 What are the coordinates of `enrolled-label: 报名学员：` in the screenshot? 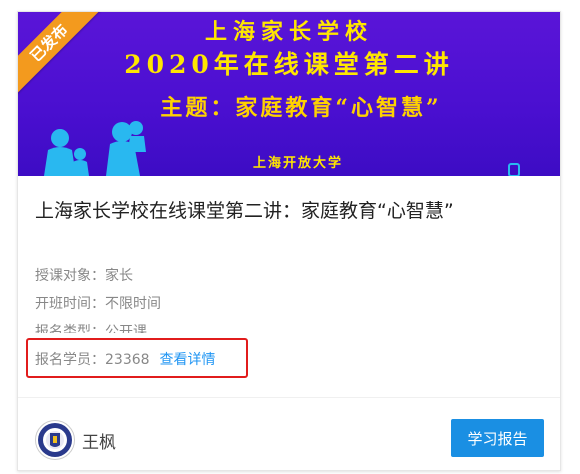 It's located at (70, 360).